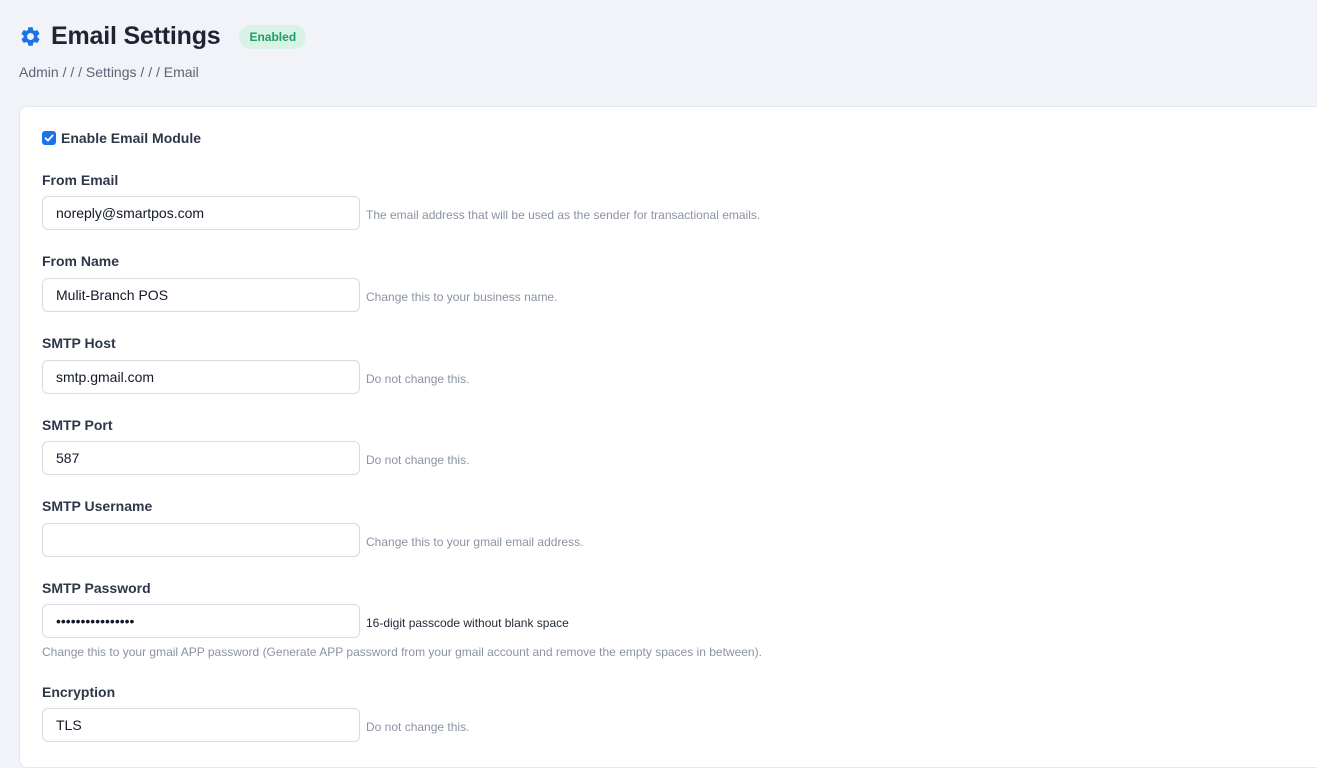 Image resolution: width=1317 pixels, height=768 pixels. What do you see at coordinates (111, 72) in the screenshot?
I see `breadcrumb-item-settings: Settings` at bounding box center [111, 72].